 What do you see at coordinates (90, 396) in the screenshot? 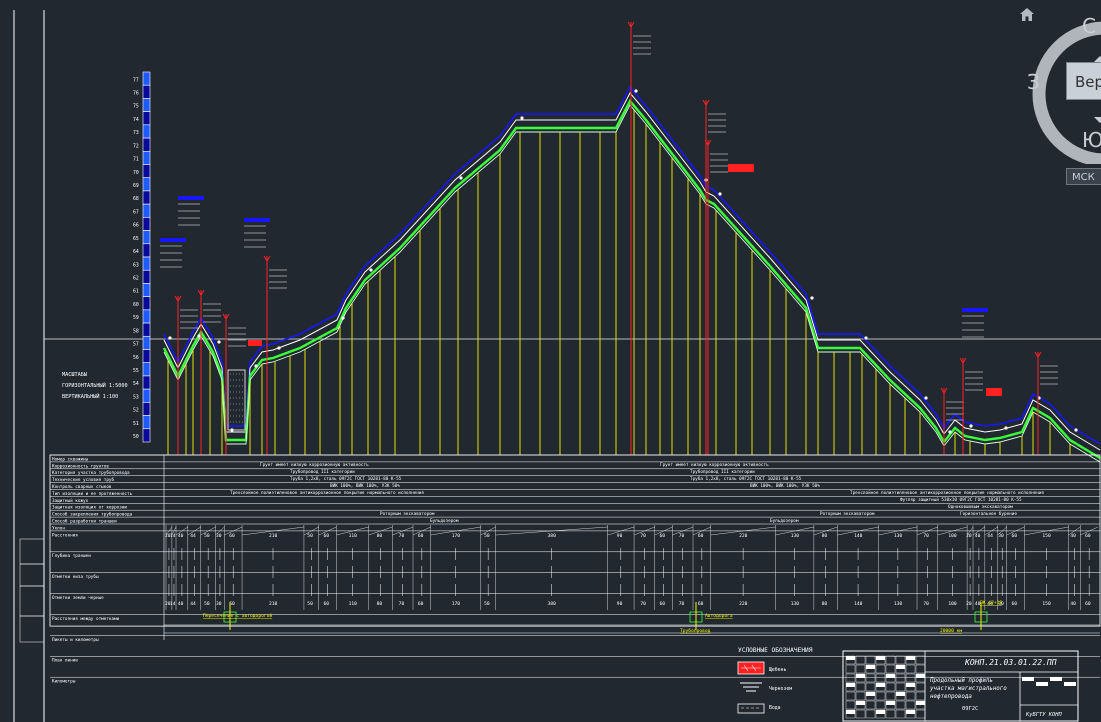
I see `scale-label: ВЕРТИКАЛЬНЫЙ 1:100` at bounding box center [90, 396].